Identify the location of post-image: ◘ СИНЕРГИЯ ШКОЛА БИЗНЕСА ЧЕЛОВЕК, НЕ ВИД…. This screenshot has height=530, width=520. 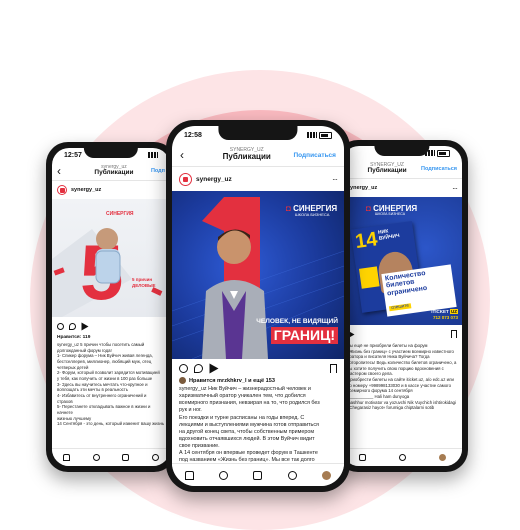
(258, 275).